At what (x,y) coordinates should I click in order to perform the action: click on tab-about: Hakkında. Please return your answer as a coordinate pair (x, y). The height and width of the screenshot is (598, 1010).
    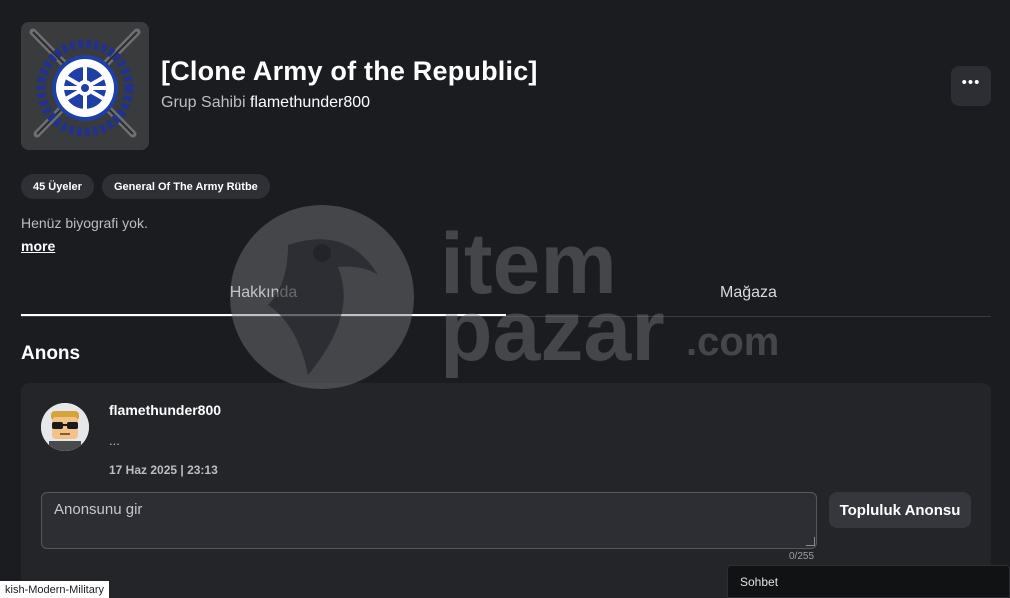
    Looking at the image, I should click on (263, 293).